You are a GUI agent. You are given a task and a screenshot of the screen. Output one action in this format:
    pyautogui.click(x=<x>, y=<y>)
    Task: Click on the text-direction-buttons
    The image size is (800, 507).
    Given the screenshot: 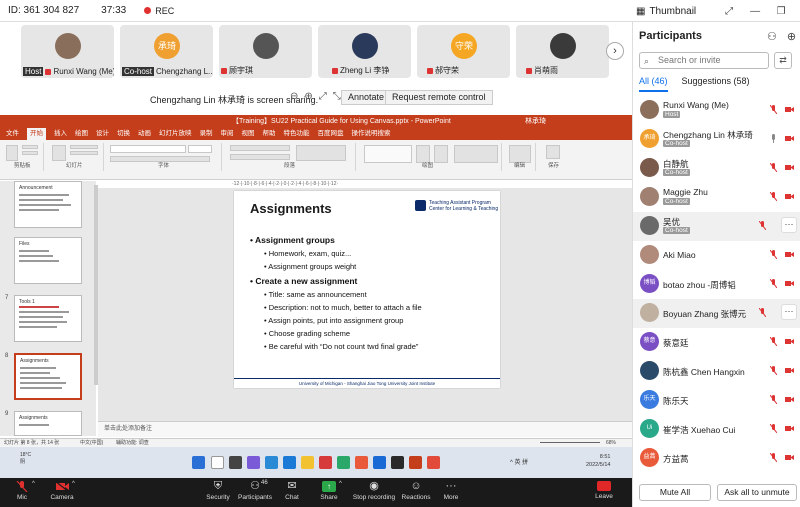 What is the action you would take?
    pyautogui.click(x=321, y=153)
    